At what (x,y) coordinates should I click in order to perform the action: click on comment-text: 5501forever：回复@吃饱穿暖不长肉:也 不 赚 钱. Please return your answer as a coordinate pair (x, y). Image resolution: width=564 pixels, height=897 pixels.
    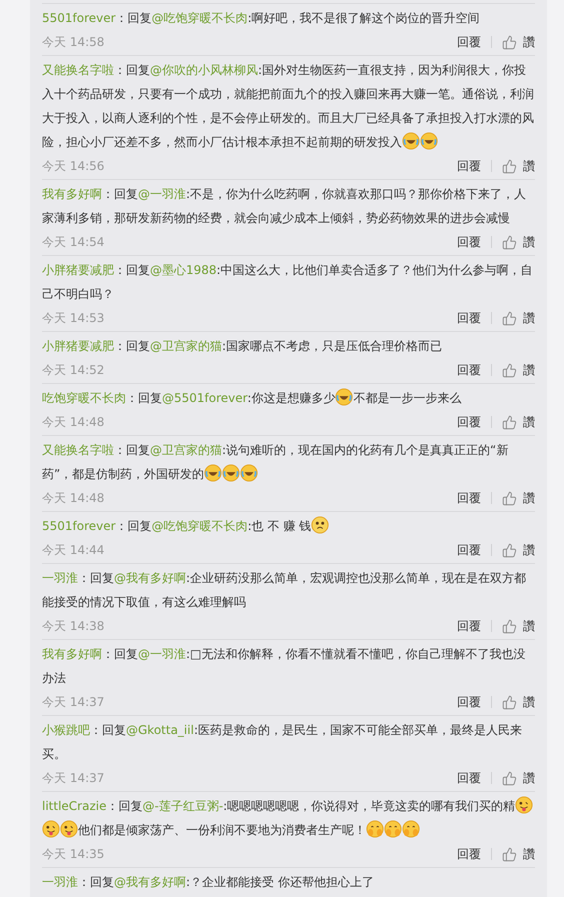
    Looking at the image, I should click on (288, 526).